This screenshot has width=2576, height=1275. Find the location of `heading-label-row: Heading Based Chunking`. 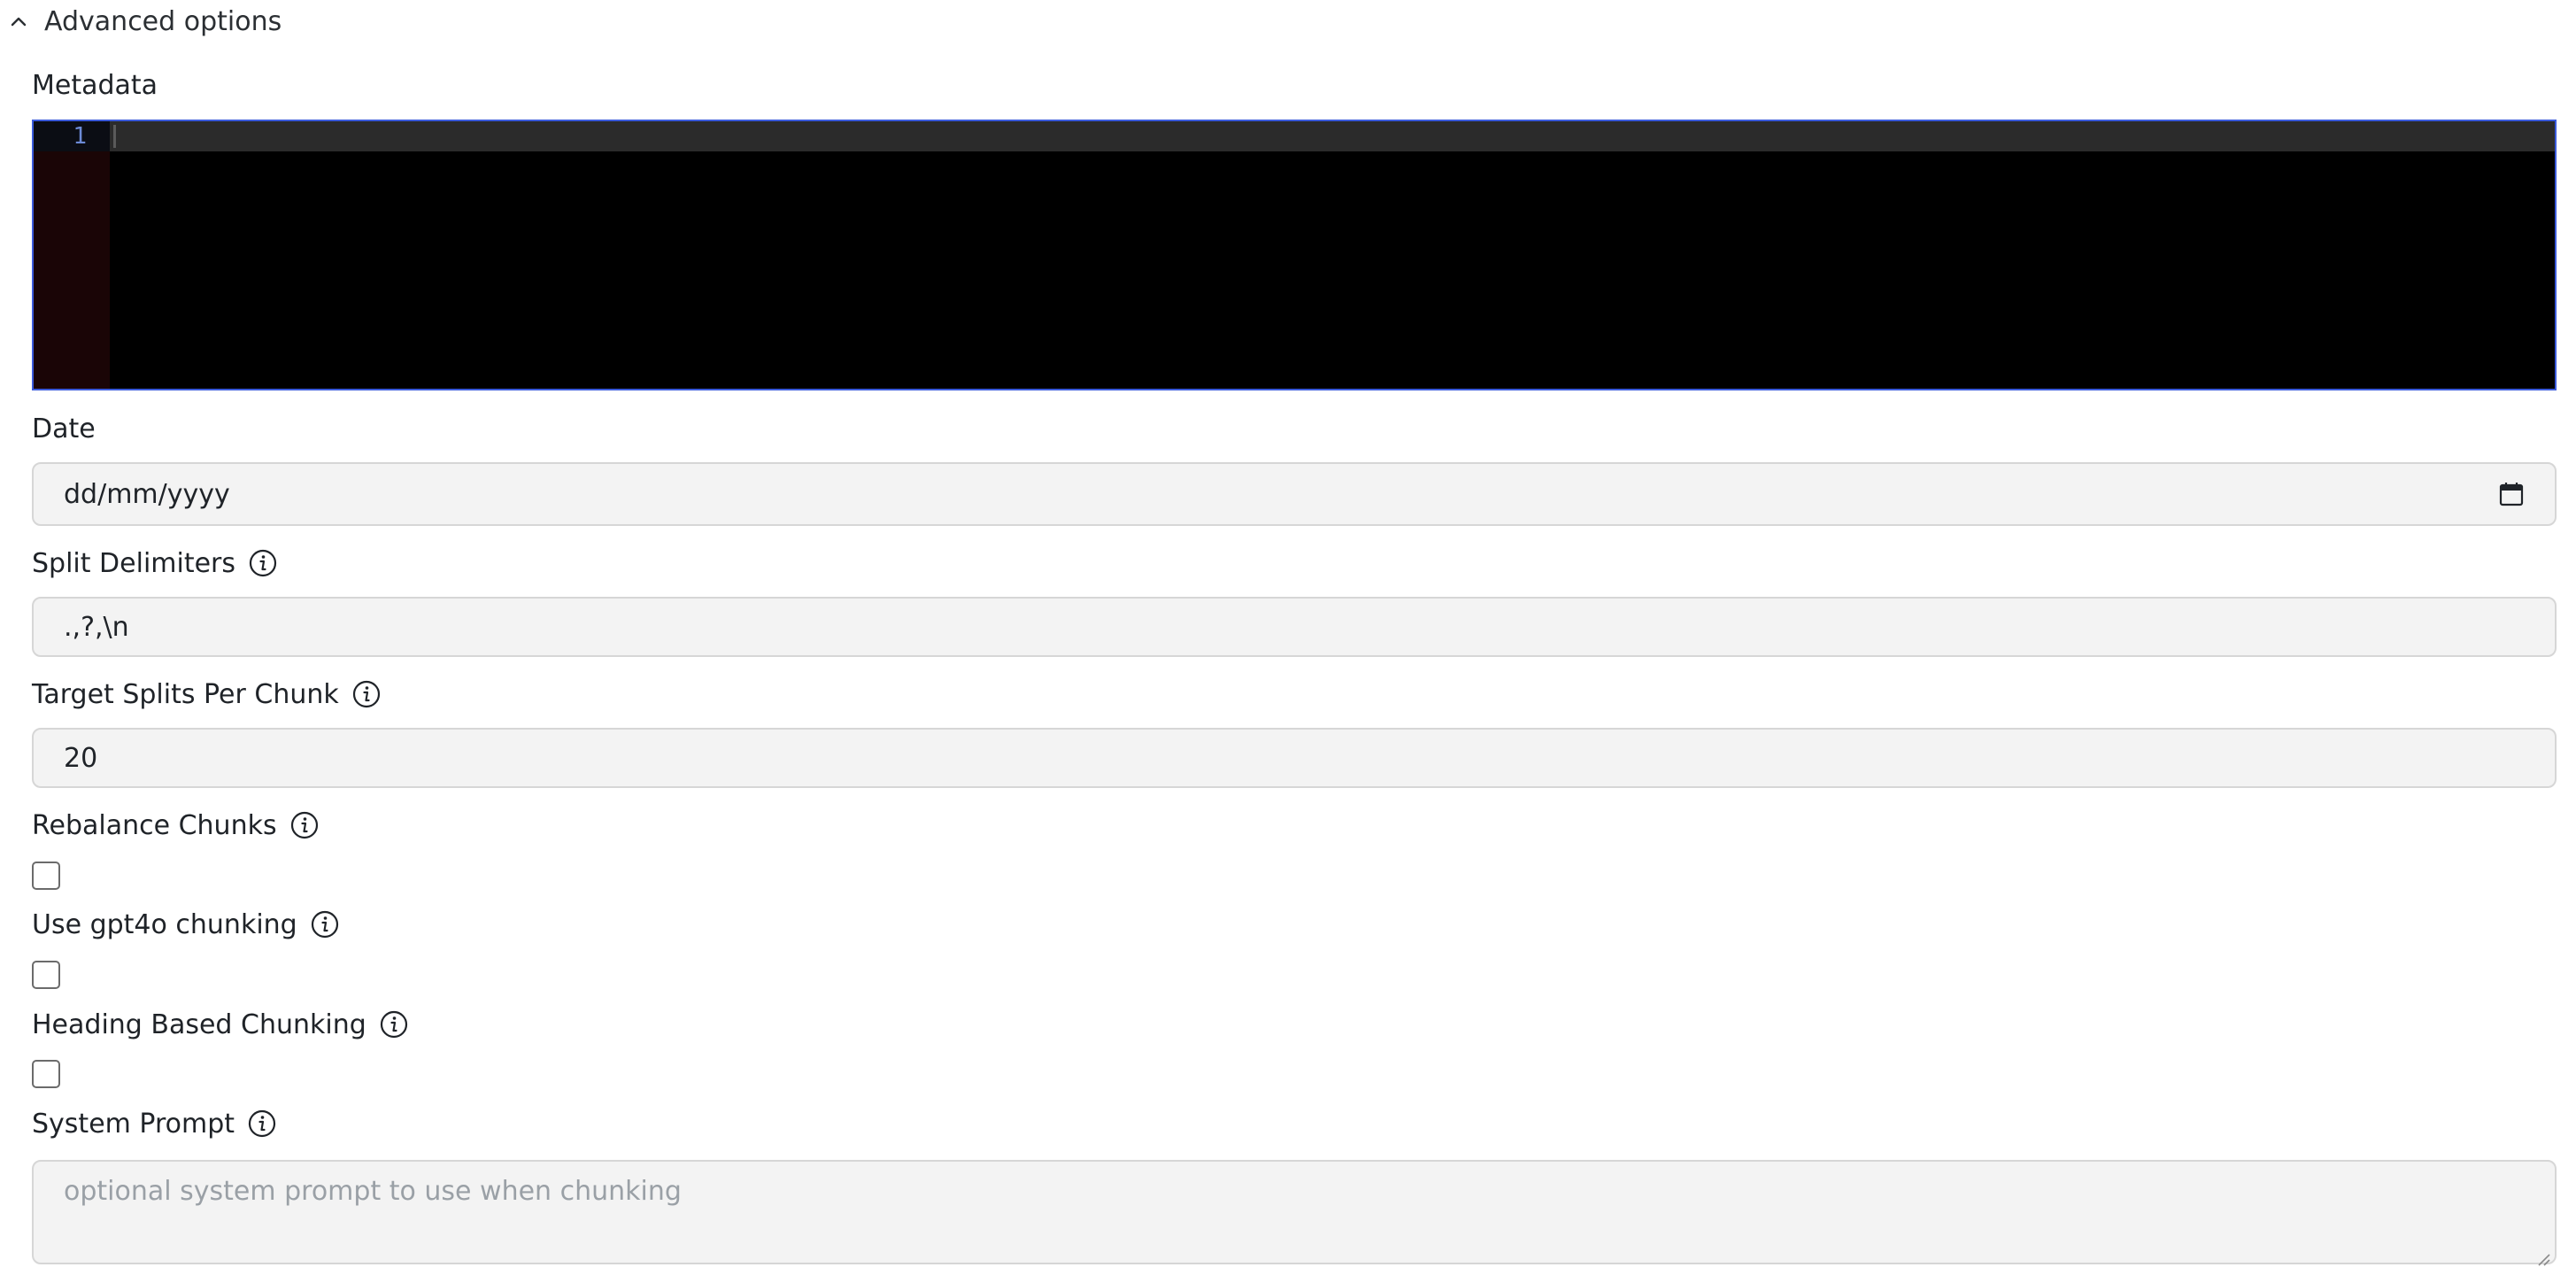

heading-label-row: Heading Based Chunking is located at coordinates (220, 1024).